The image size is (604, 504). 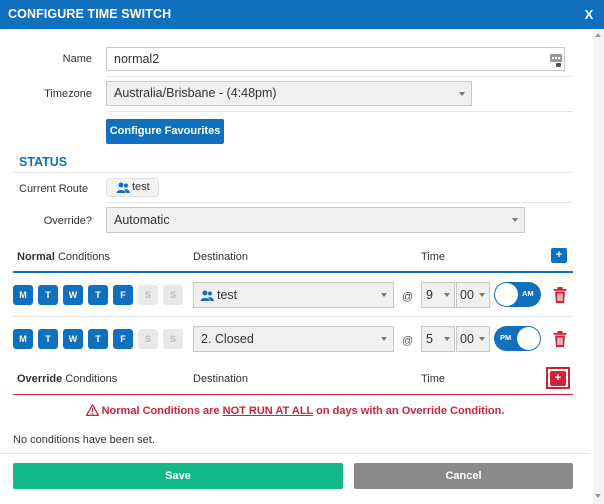 I want to click on dialog-title: CONFIGURE TIME SWITCH, so click(x=90, y=14).